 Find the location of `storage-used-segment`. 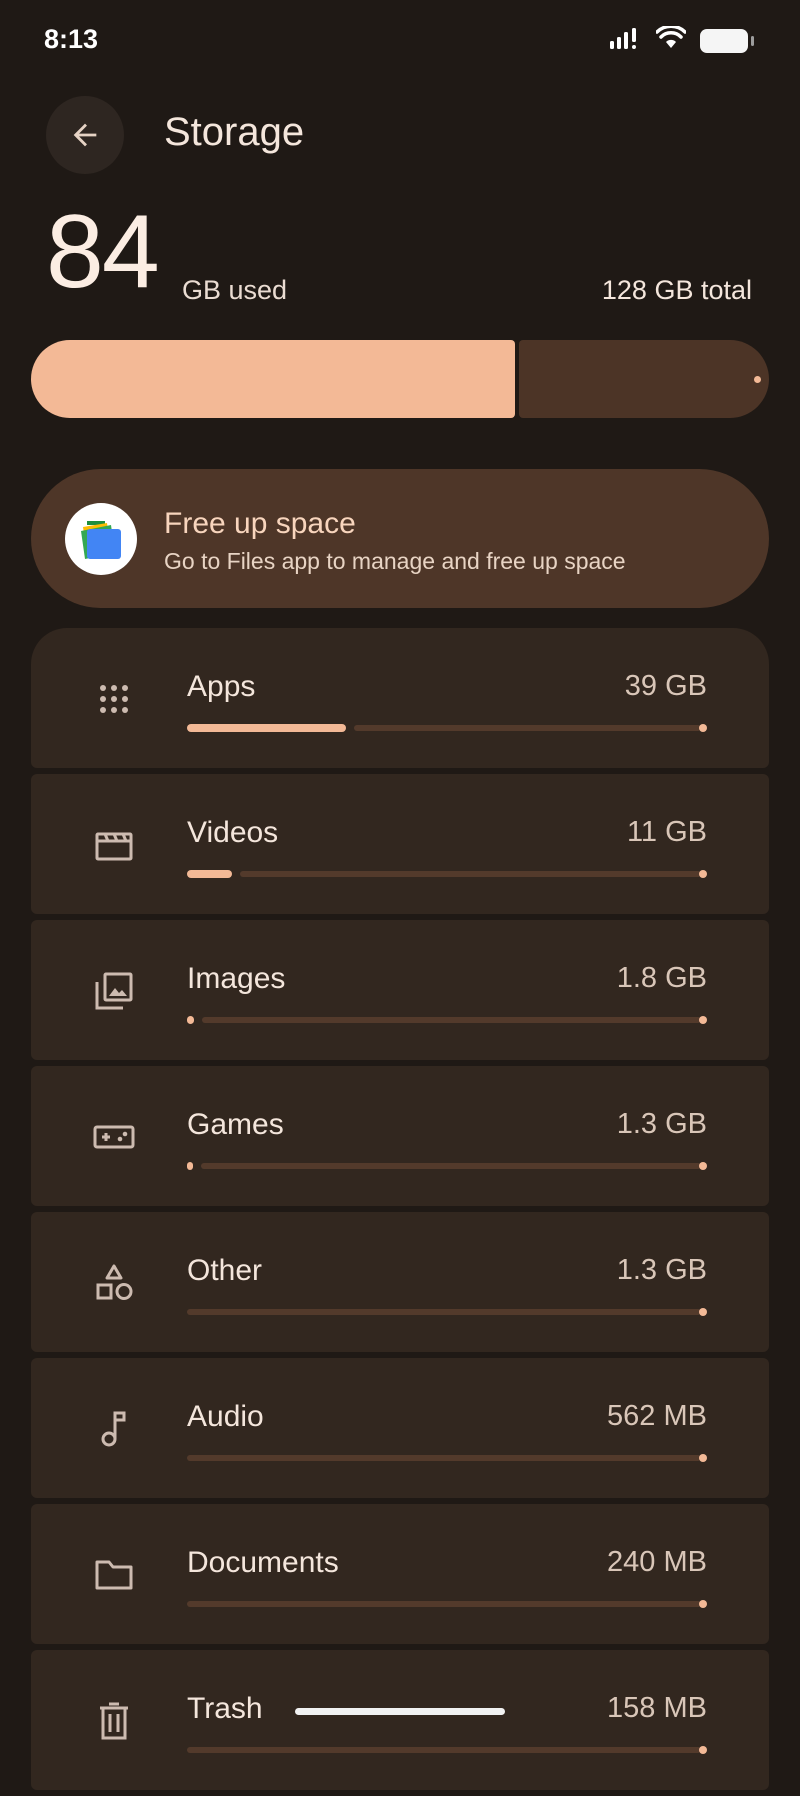

storage-used-segment is located at coordinates (273, 379).